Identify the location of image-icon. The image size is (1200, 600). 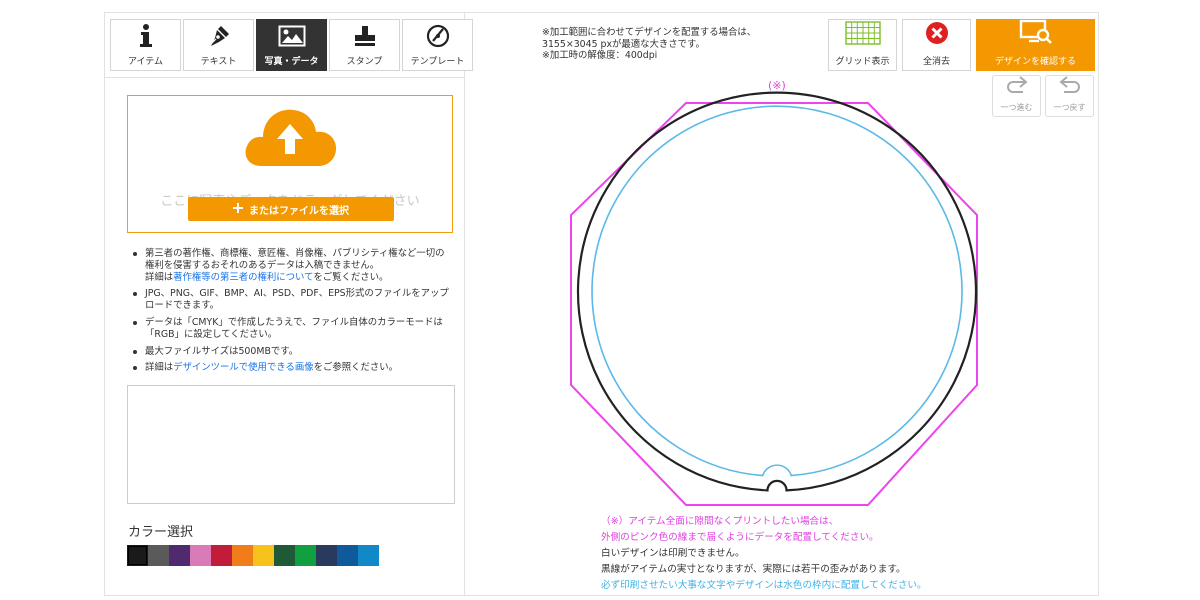
(292, 36).